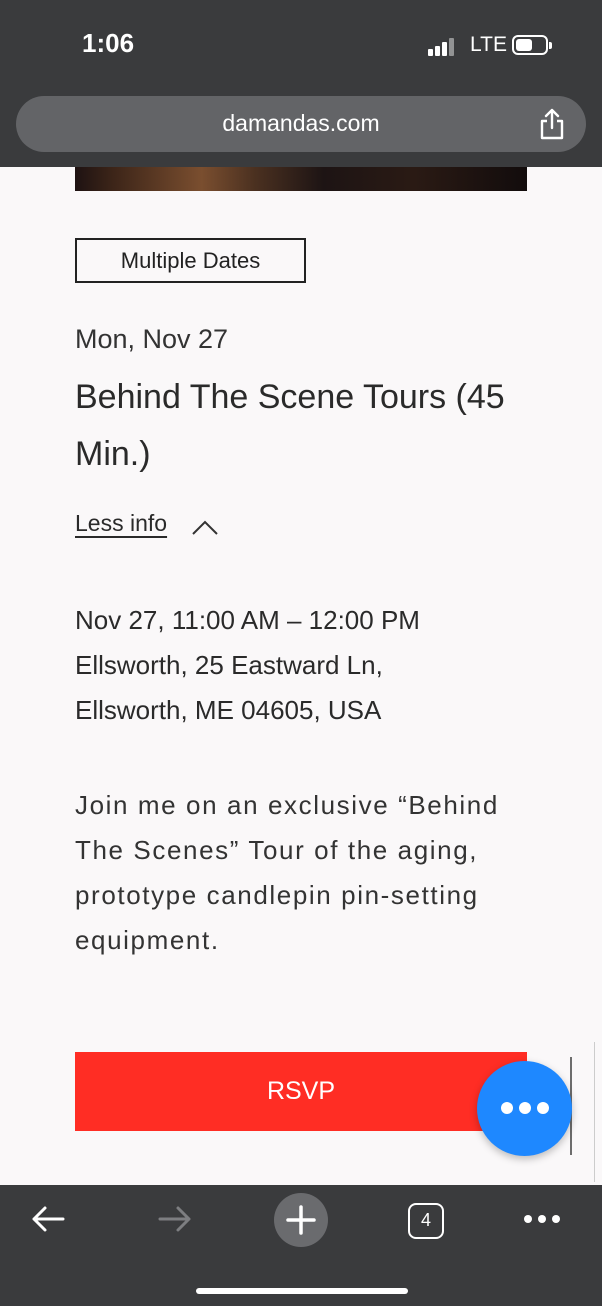  What do you see at coordinates (426, 1221) in the screenshot?
I see `tabs-button: 4` at bounding box center [426, 1221].